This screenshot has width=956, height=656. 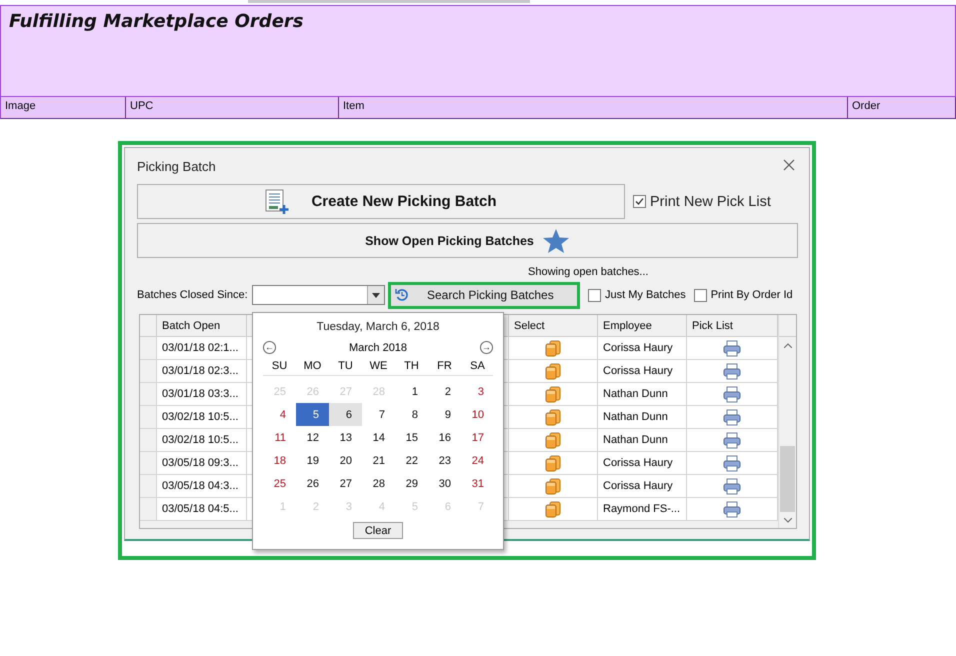 I want to click on month-title: March 2018, so click(x=378, y=348).